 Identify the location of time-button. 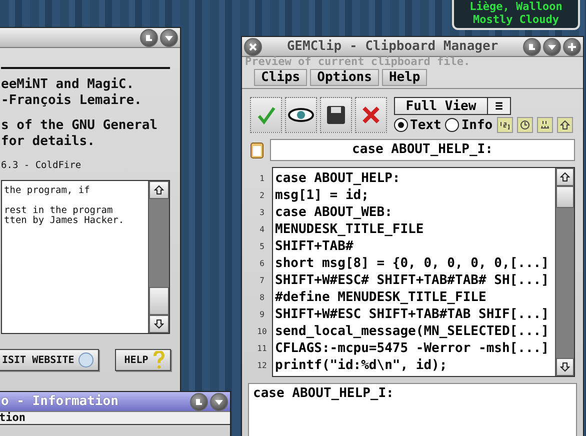
(524, 125).